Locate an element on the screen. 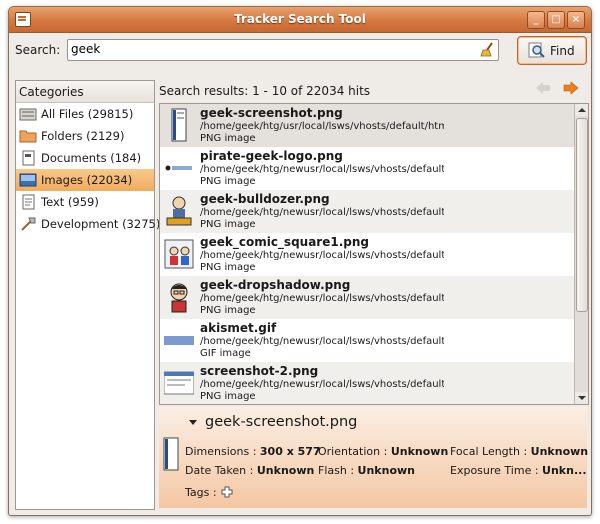  add-tag-icon is located at coordinates (227, 492).